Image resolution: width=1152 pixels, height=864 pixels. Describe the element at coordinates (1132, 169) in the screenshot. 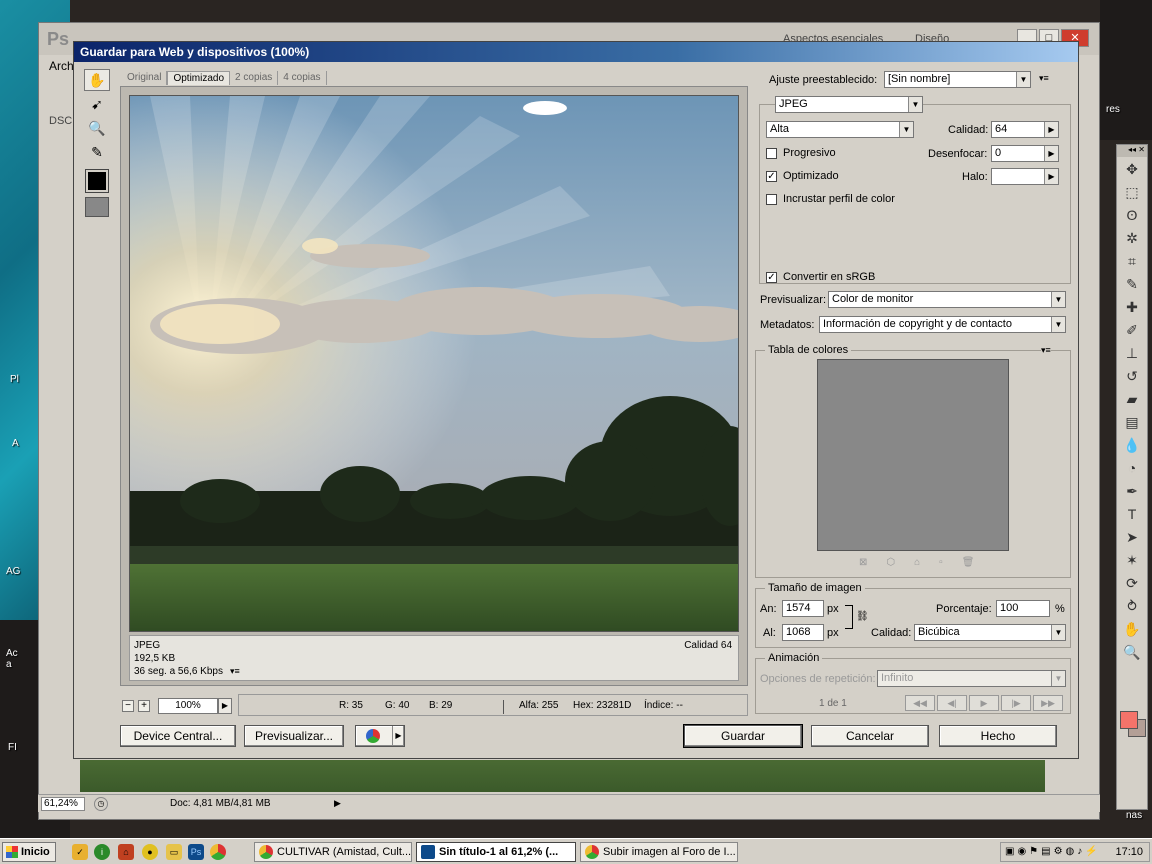

I see `move-tool-icon: ✥` at that location.